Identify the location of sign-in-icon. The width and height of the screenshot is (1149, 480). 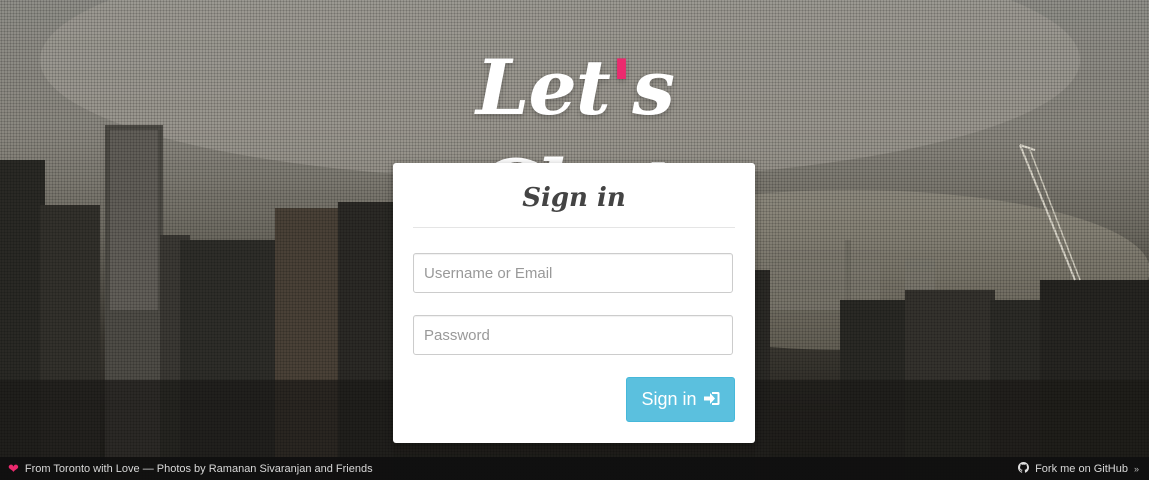
(711, 400).